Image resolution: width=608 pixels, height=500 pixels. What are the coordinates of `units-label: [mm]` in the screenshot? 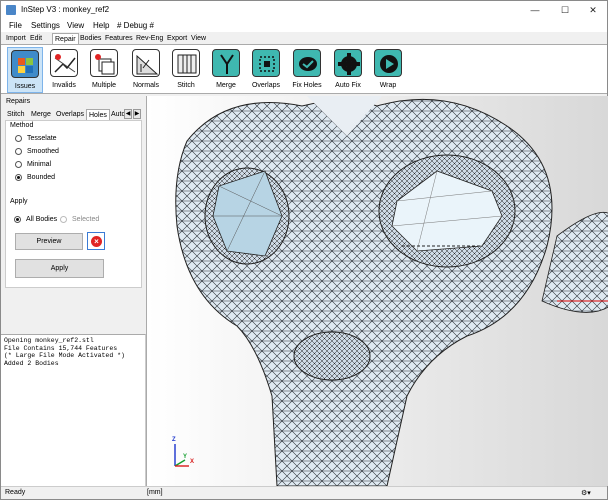 It's located at (155, 492).